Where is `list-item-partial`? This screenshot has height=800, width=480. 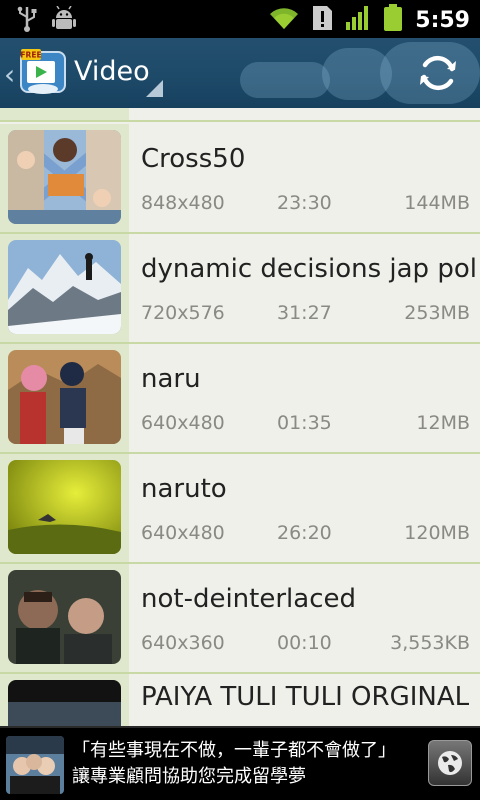
list-item-partial is located at coordinates (240, 115).